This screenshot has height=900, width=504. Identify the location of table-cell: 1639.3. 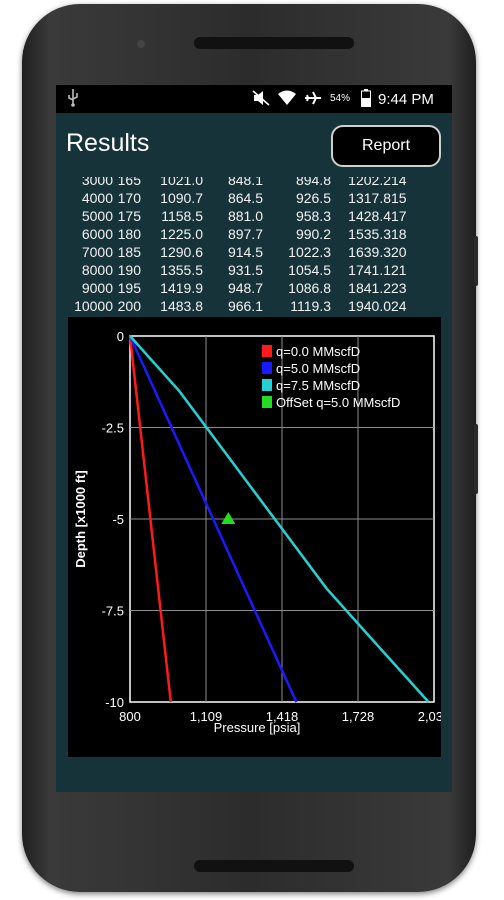
(369, 252).